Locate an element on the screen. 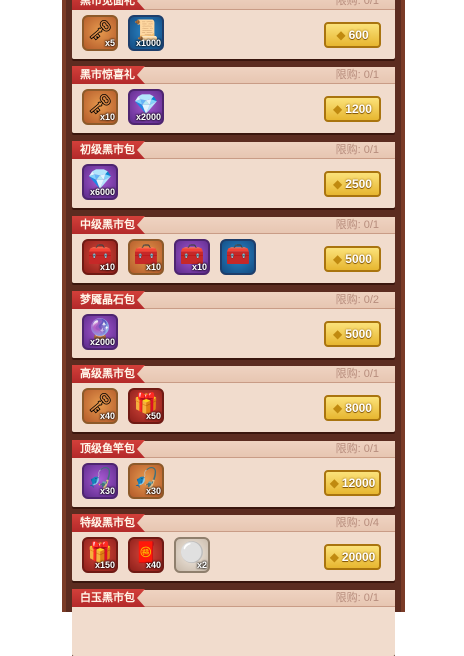  reward-item: 🗝 x5 is located at coordinates (100, 33).